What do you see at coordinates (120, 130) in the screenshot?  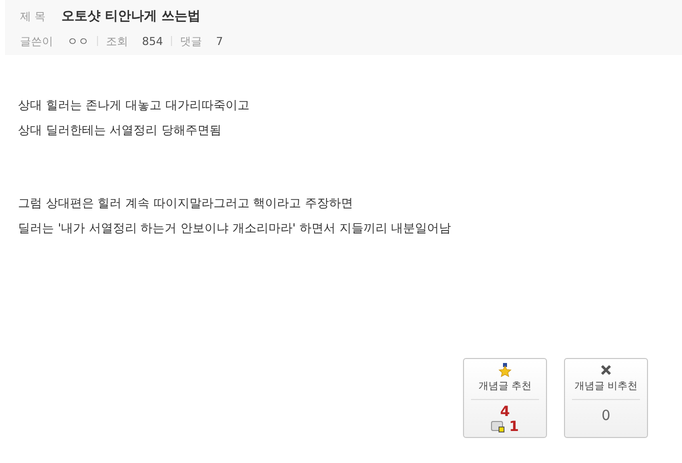 I see `body-text-line: 상대 딜러한테는 서열정리 당해주면됨` at bounding box center [120, 130].